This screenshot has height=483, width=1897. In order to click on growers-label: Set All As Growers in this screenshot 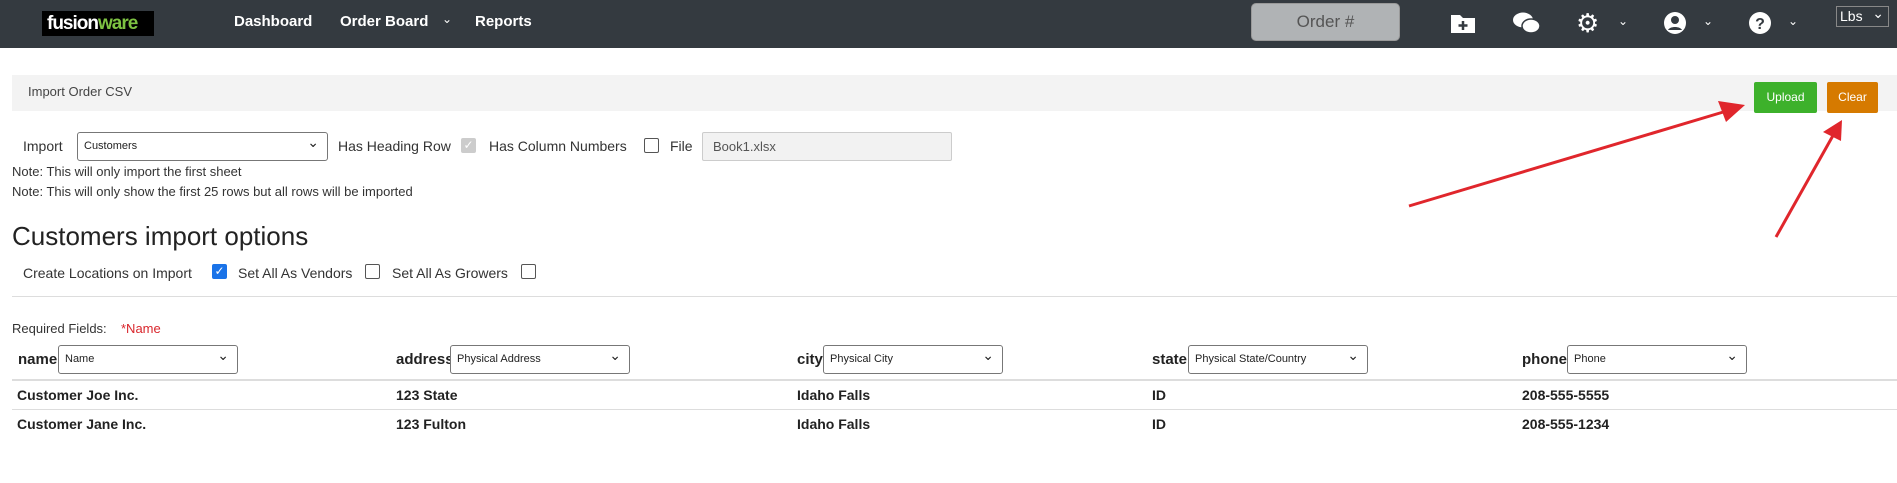, I will do `click(450, 273)`.